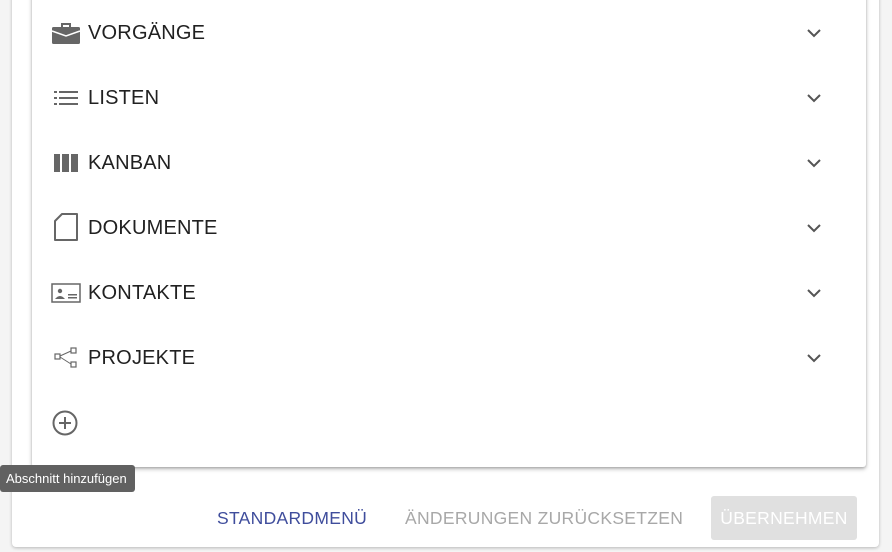 This screenshot has height=552, width=892. What do you see at coordinates (449, 98) in the screenshot?
I see `section-row-listen: LISTEN` at bounding box center [449, 98].